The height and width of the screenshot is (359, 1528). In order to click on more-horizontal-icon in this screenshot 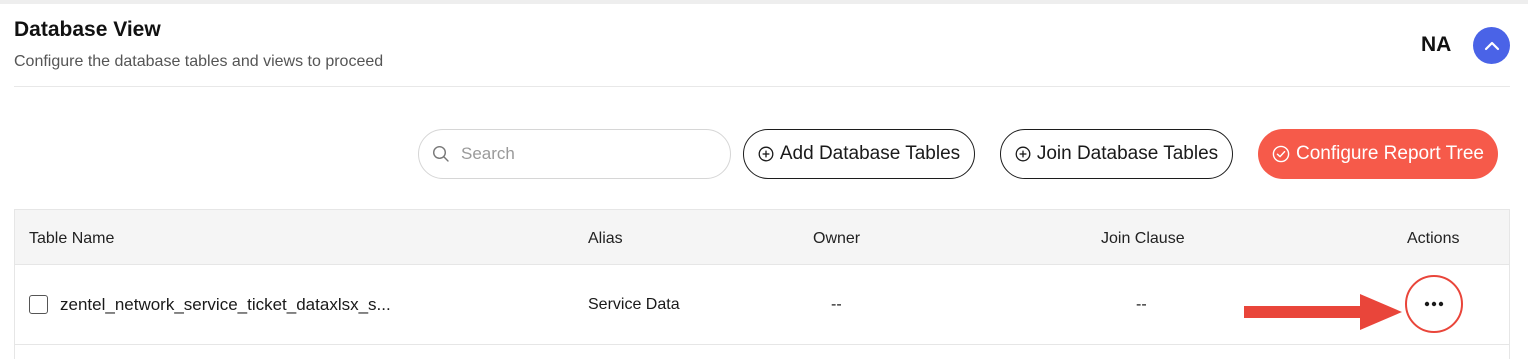, I will do `click(1434, 304)`.